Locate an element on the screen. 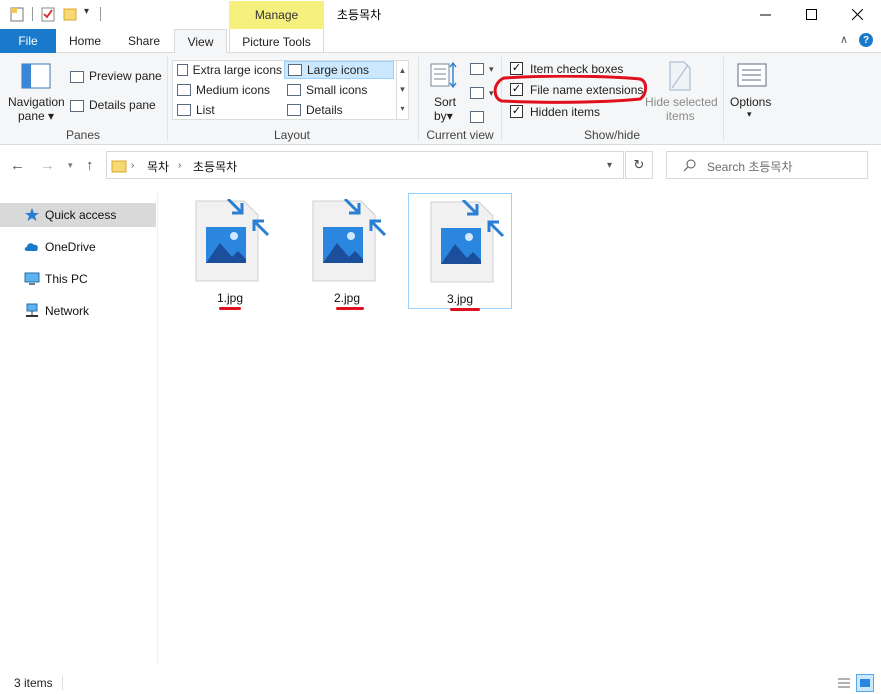 The width and height of the screenshot is (881, 694). address-dropdown-icon: ▾ is located at coordinates (609, 165).